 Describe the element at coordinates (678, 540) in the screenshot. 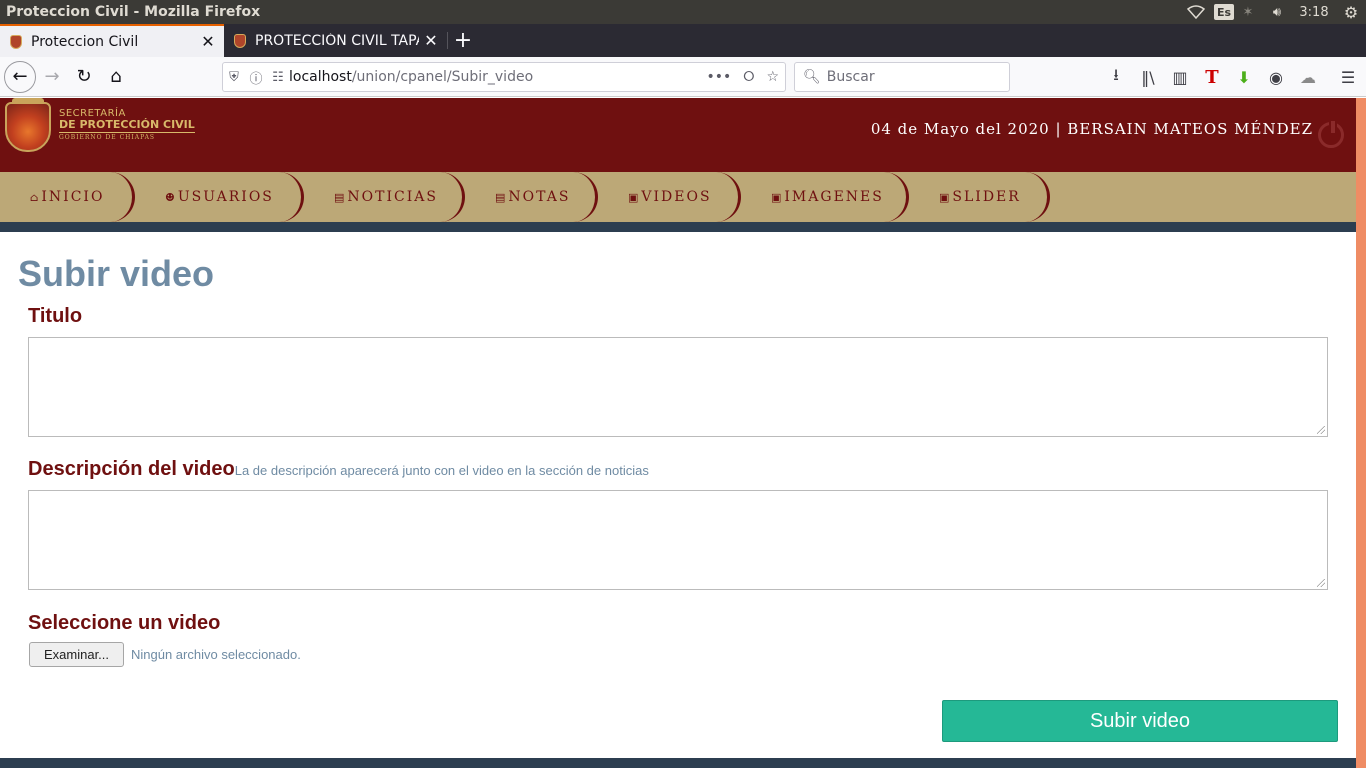

I see `descripcion-field` at that location.